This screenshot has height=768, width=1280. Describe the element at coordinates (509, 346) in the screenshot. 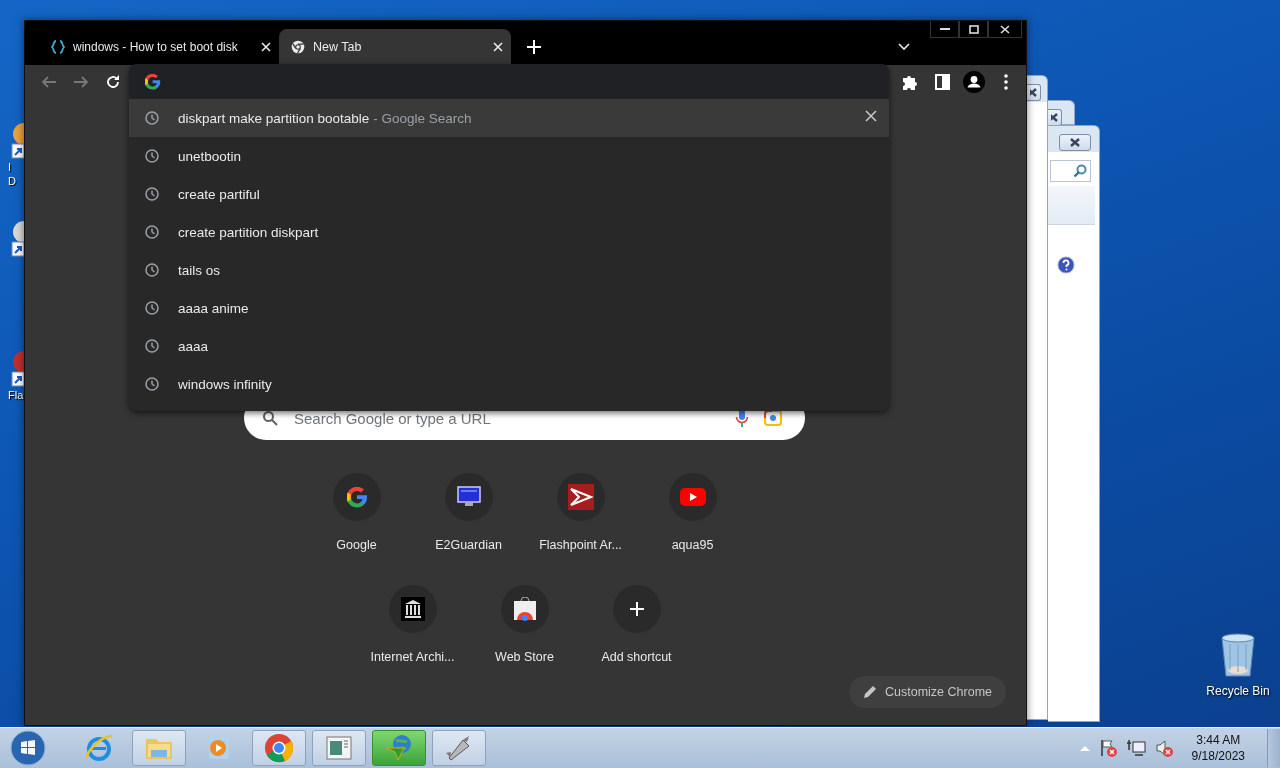

I see `suggestion-item: aaaa` at that location.